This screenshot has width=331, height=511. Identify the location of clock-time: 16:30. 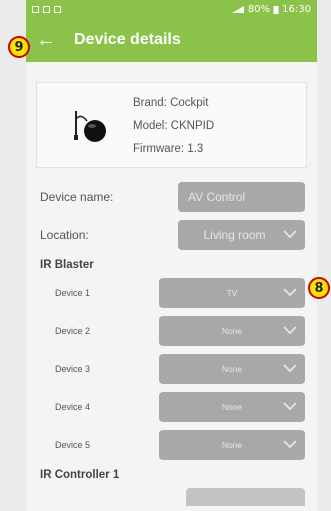
(296, 9).